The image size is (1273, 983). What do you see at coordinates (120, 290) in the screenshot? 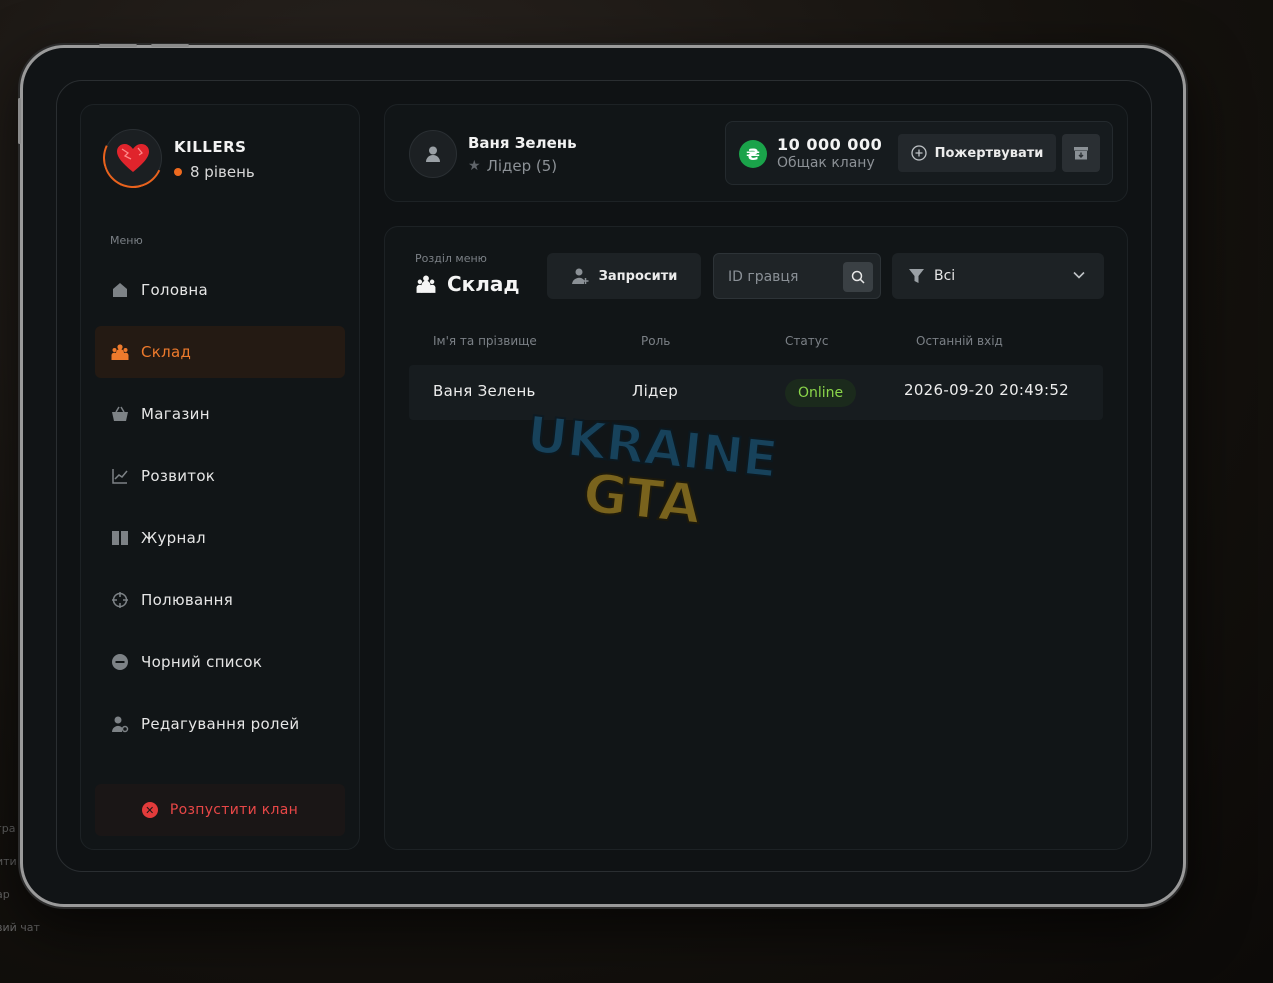
I see `home-icon` at bounding box center [120, 290].